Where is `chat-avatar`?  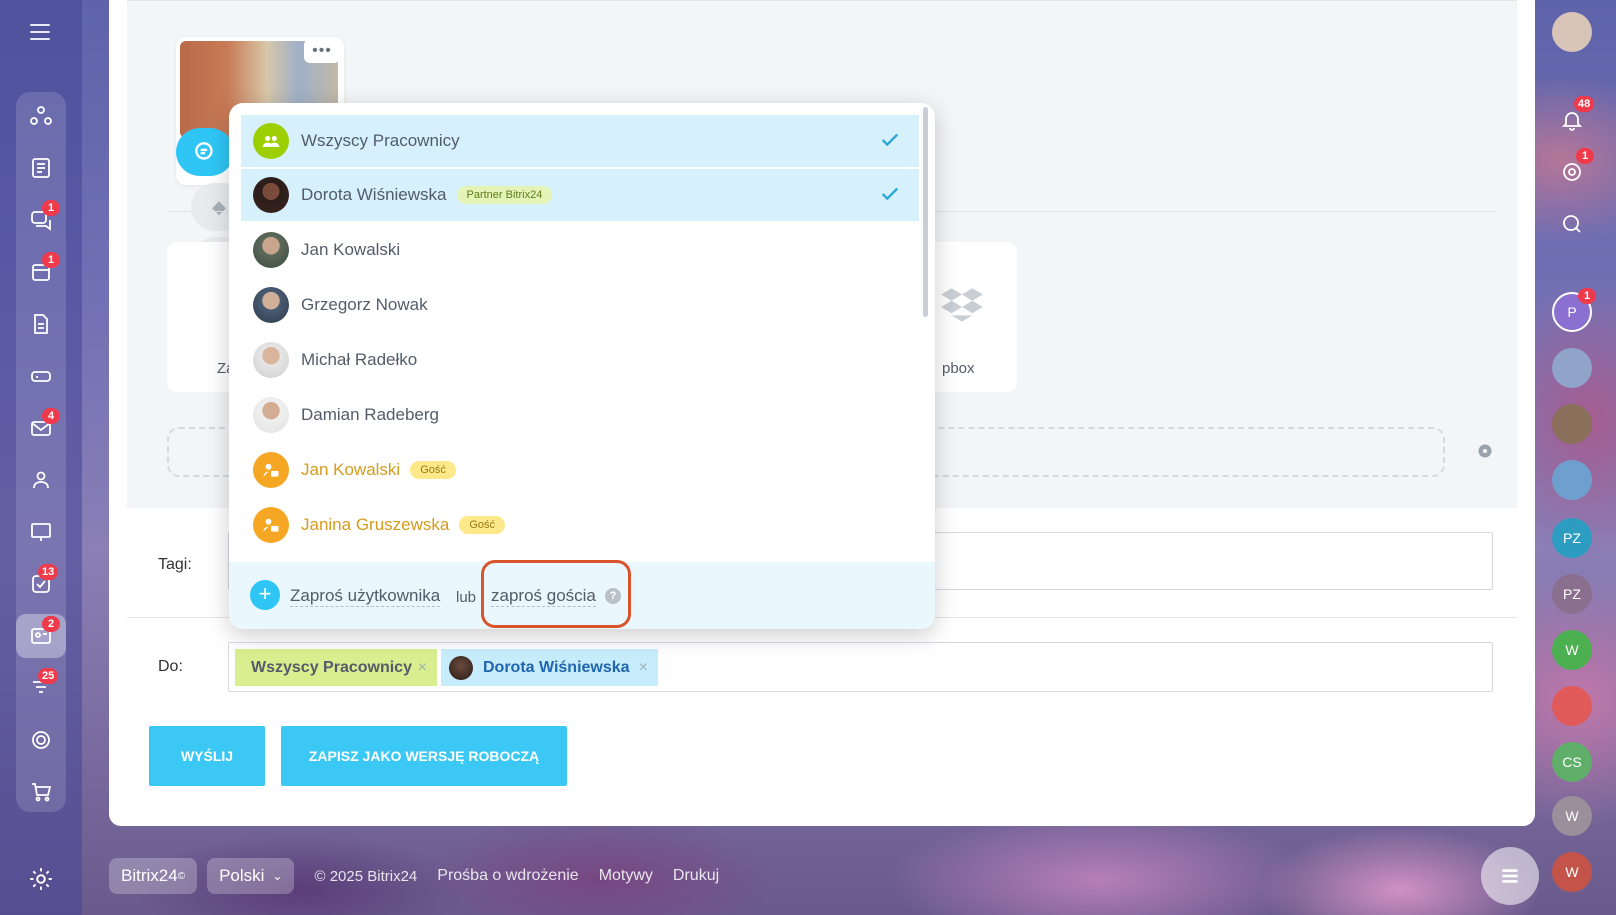 chat-avatar is located at coordinates (1572, 480).